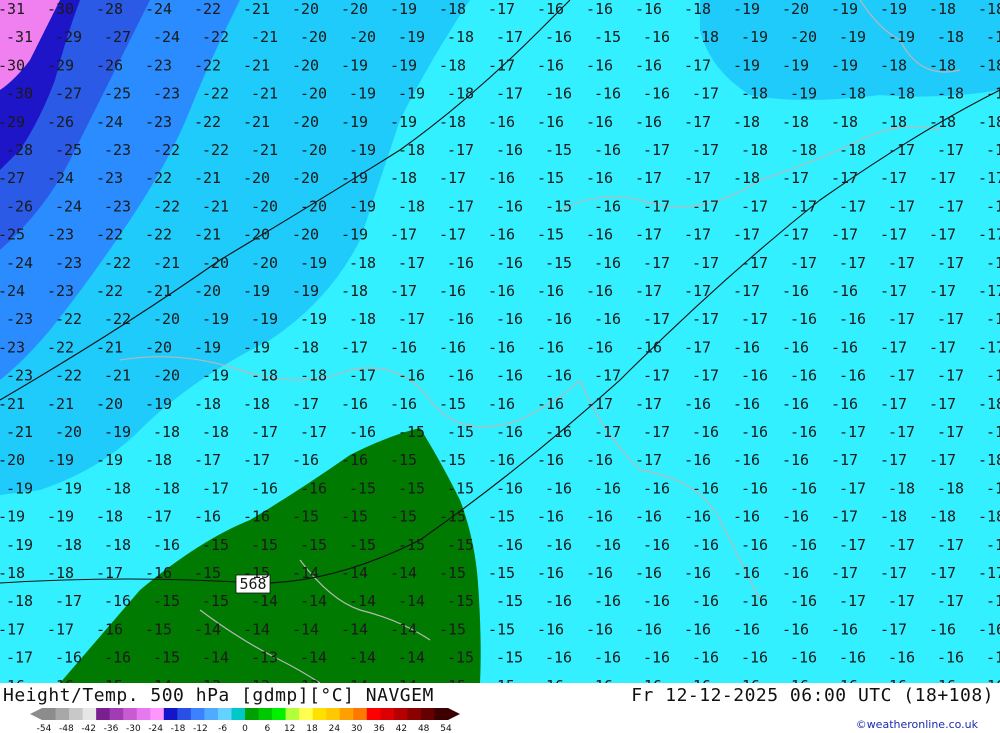 Image resolution: width=1000 pixels, height=733 pixels. Describe the element at coordinates (264, 658) in the screenshot. I see `temperature-label: -13` at that location.